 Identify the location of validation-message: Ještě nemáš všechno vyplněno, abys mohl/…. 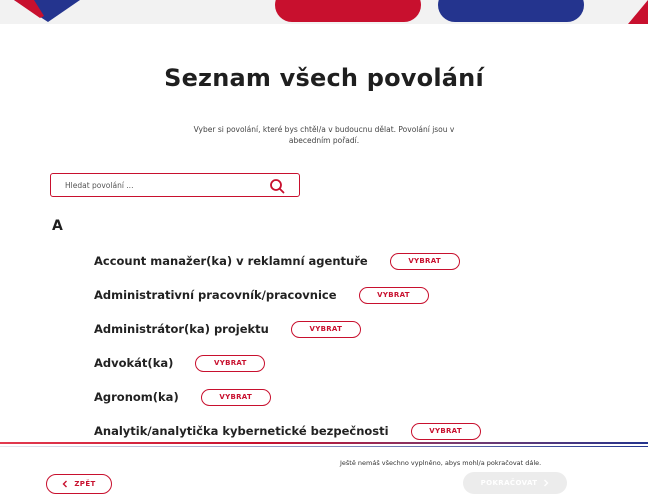
(441, 463).